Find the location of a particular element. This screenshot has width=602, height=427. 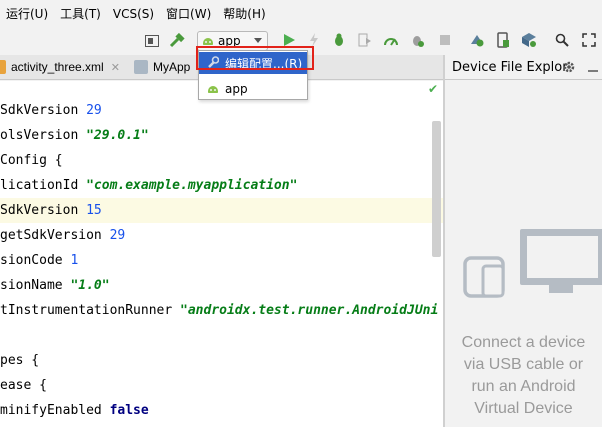

inspection-ok-icon: ✔ is located at coordinates (433, 89).